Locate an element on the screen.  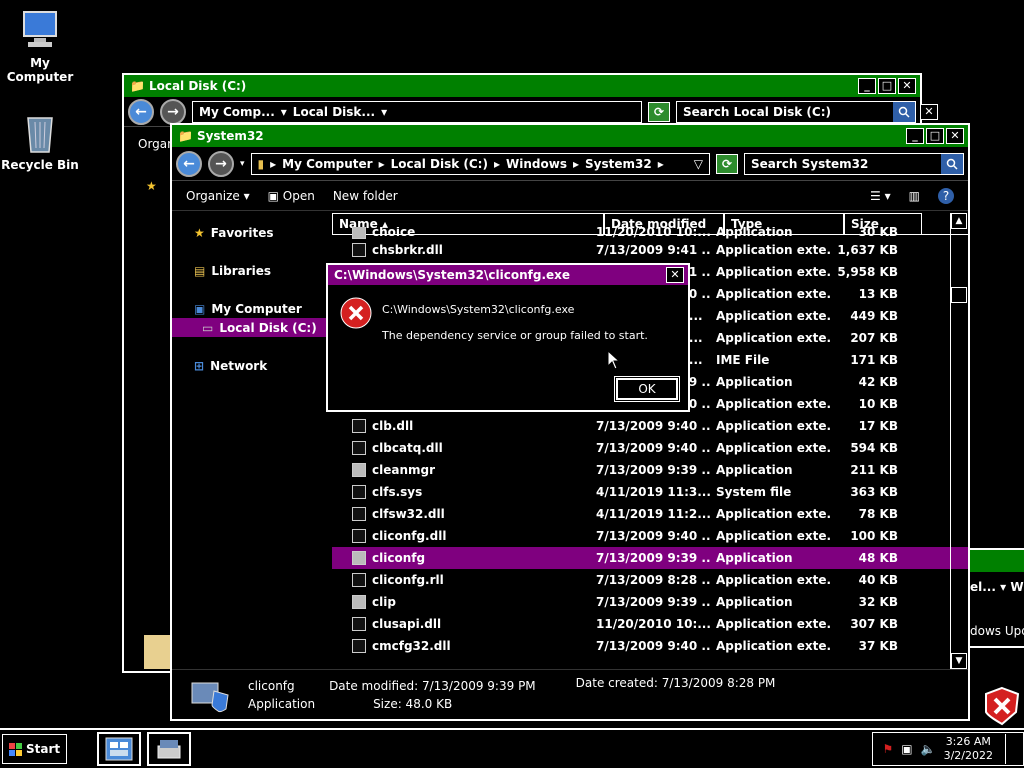
file-size: 307 KB is located at coordinates (874, 624).